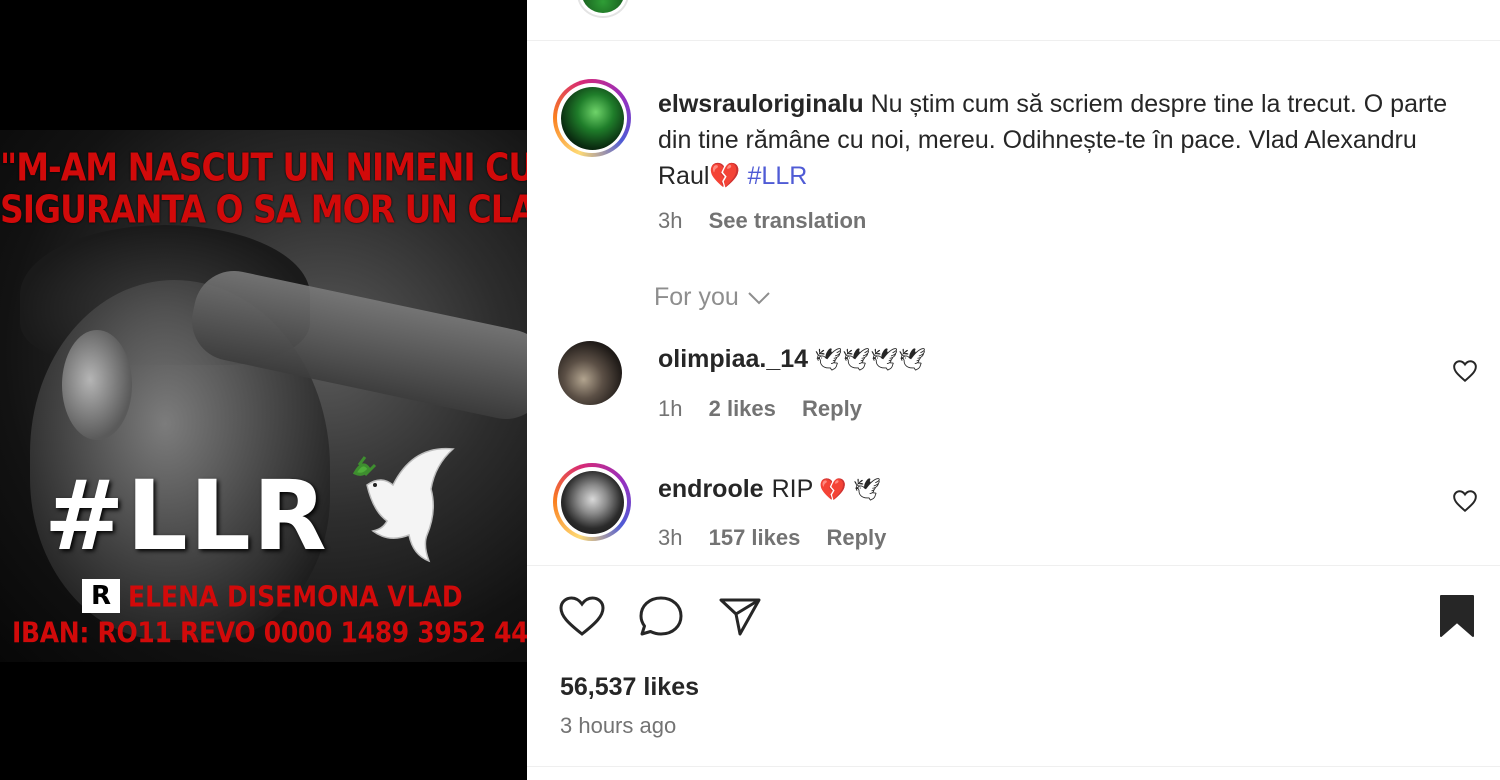 The width and height of the screenshot is (1500, 780). I want to click on likes-count: 56,537 likes, so click(629, 687).